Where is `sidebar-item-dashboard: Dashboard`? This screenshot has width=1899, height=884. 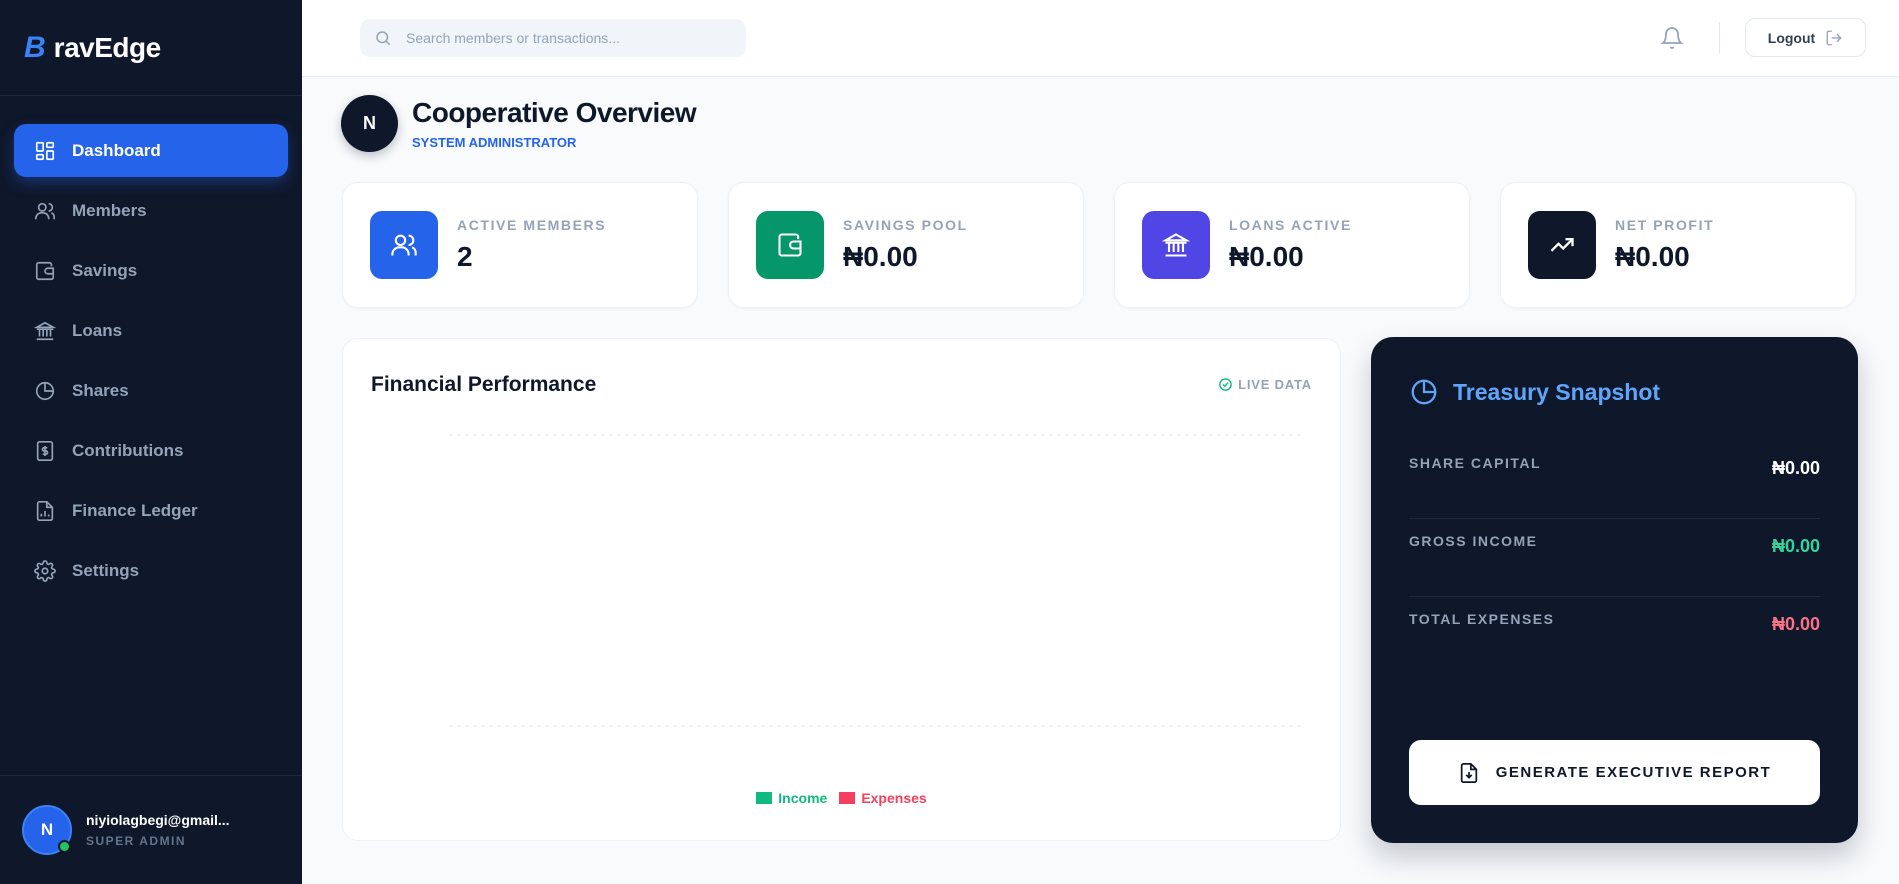 sidebar-item-dashboard: Dashboard is located at coordinates (151, 150).